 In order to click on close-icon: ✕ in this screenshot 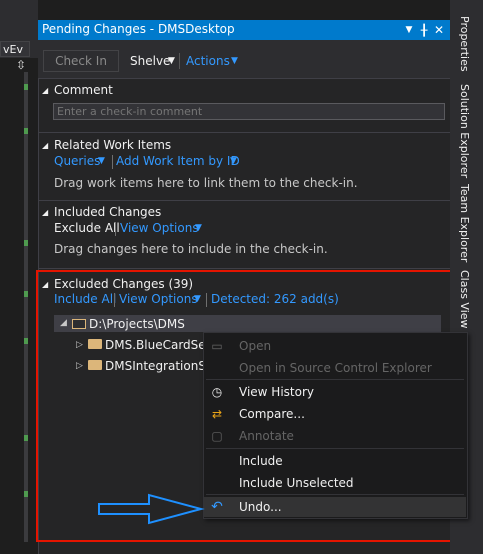, I will do `click(439, 30)`.